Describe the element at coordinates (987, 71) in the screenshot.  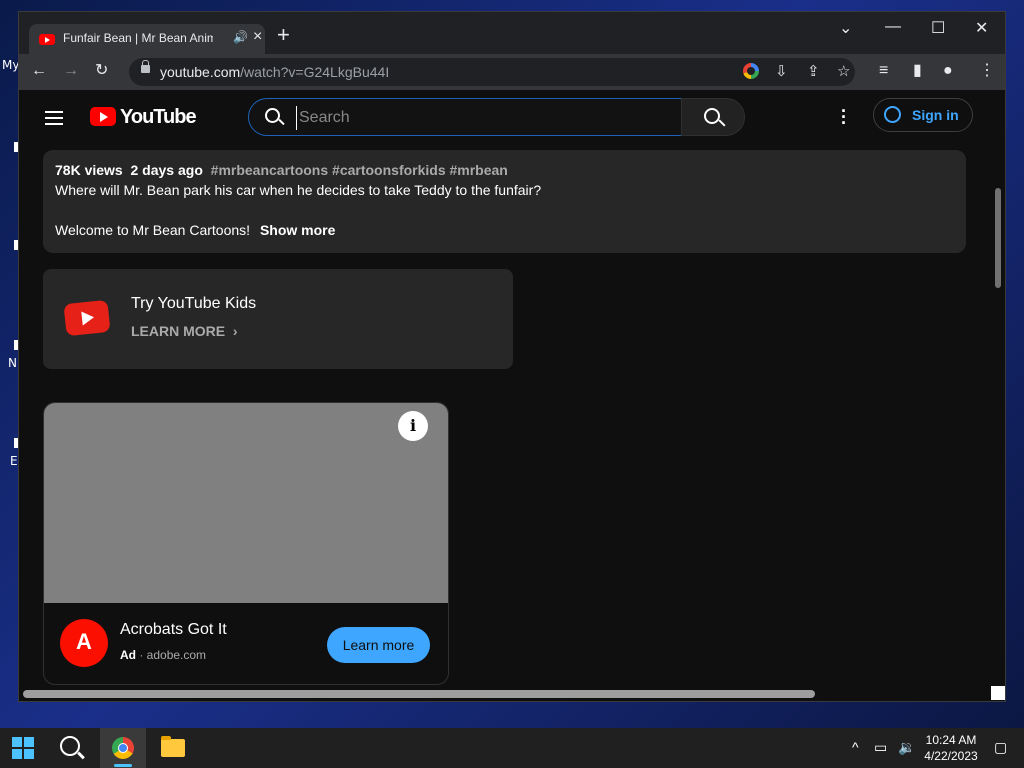
I see `menu-kebab-icon: ⋮` at that location.